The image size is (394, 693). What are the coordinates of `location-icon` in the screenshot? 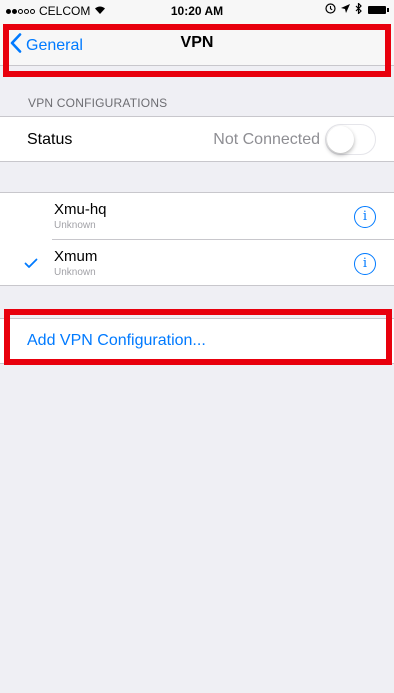 It's located at (345, 10).